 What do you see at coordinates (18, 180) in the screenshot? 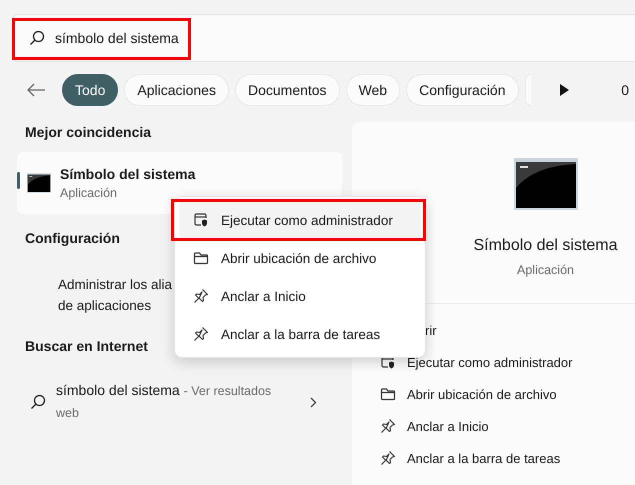
I see `selection-indicator` at bounding box center [18, 180].